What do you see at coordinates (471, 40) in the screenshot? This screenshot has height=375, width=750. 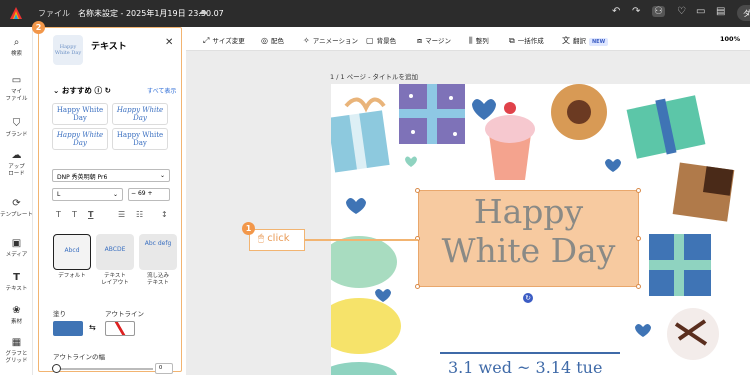 I see `align-icon: ⫼` at bounding box center [471, 40].